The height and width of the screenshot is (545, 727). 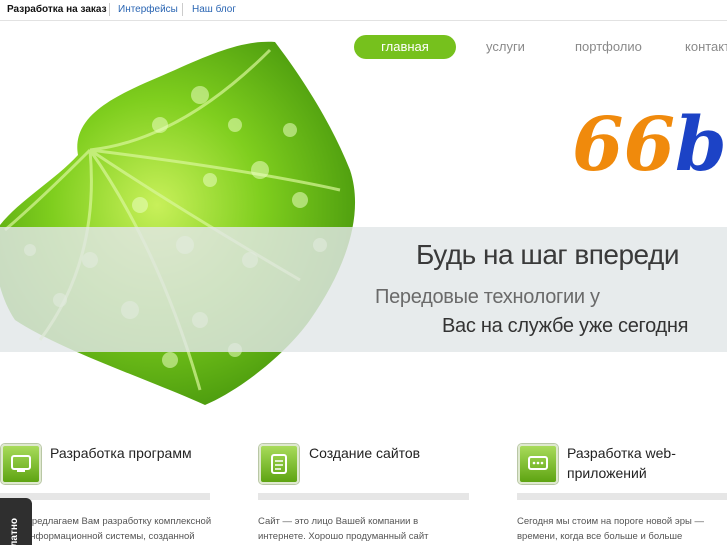 What do you see at coordinates (121, 453) in the screenshot?
I see `service-title-software: Разработка программ` at bounding box center [121, 453].